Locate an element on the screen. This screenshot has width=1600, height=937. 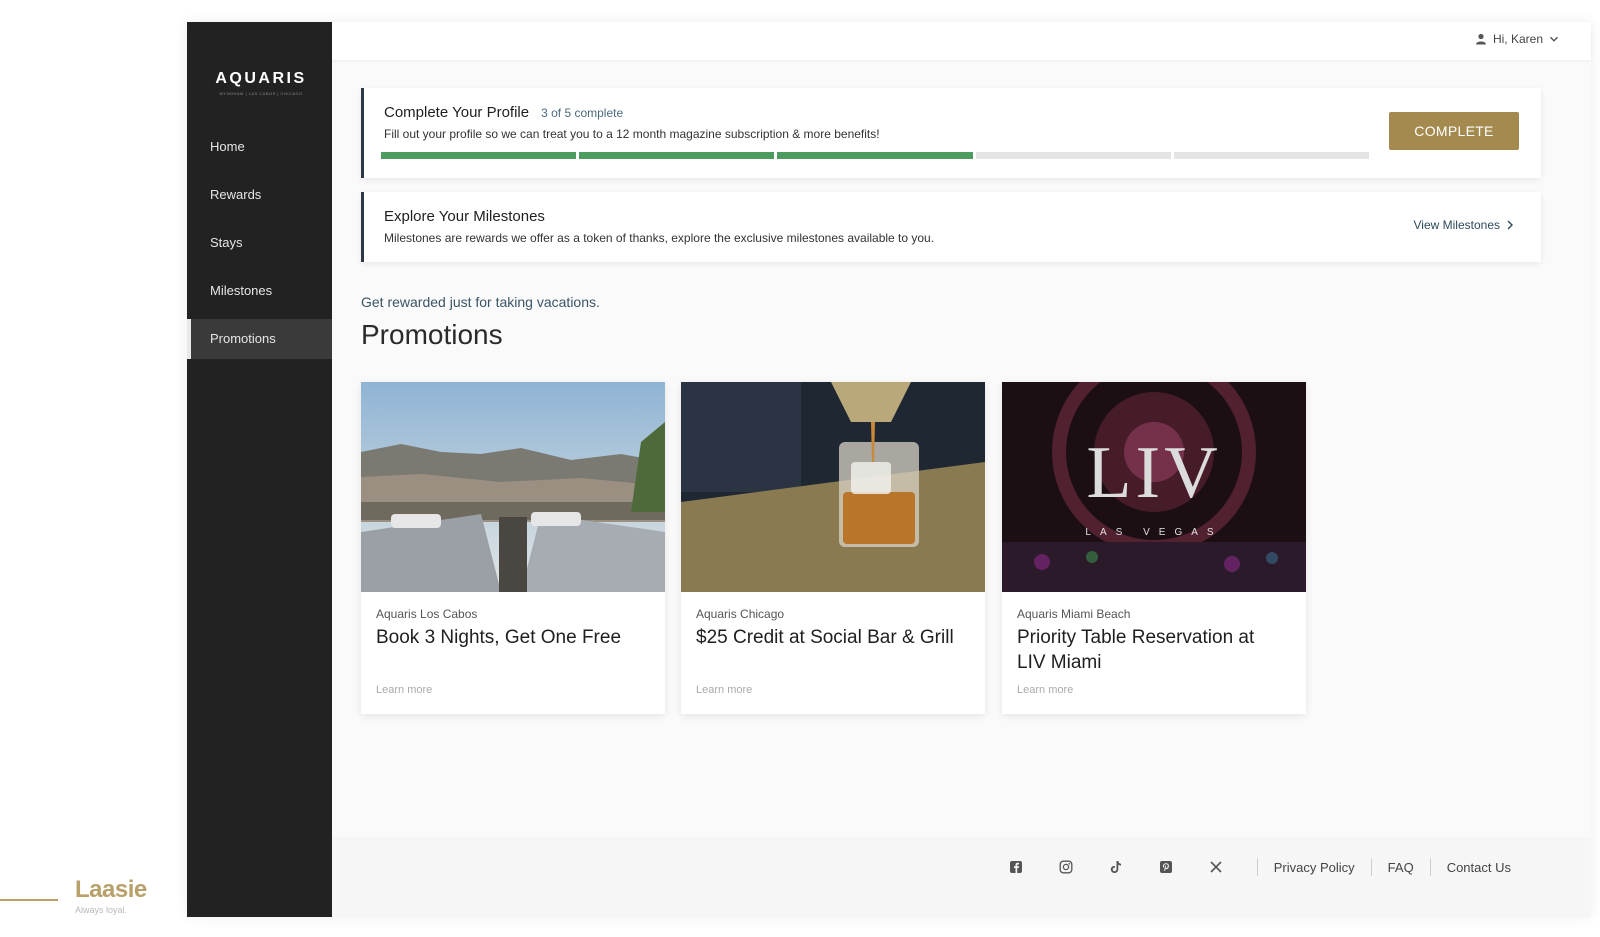
logo-subtitle: WYNDHAM | LAS CABOS | CHICAGO is located at coordinates (261, 93).